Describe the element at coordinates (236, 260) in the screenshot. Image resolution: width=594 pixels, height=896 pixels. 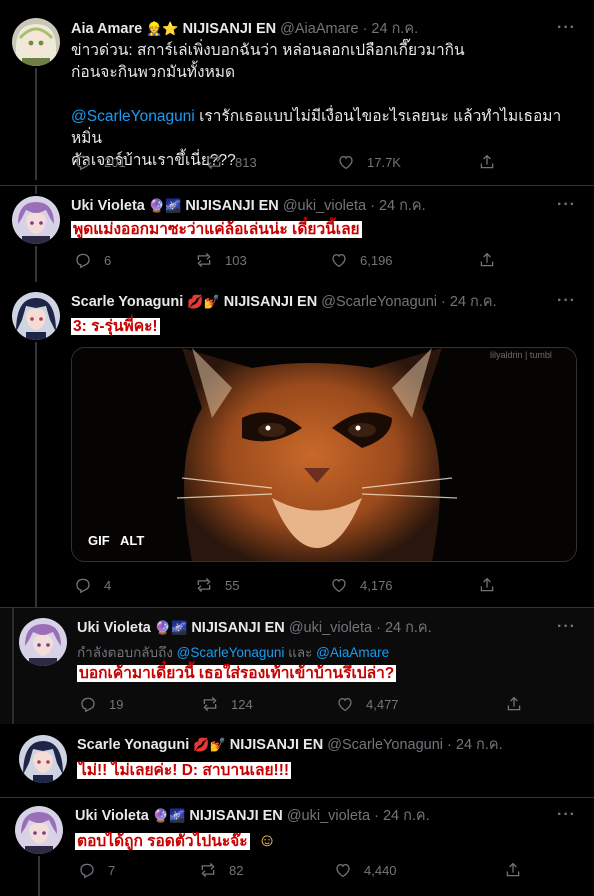
I see `retweet-count: 103` at that location.